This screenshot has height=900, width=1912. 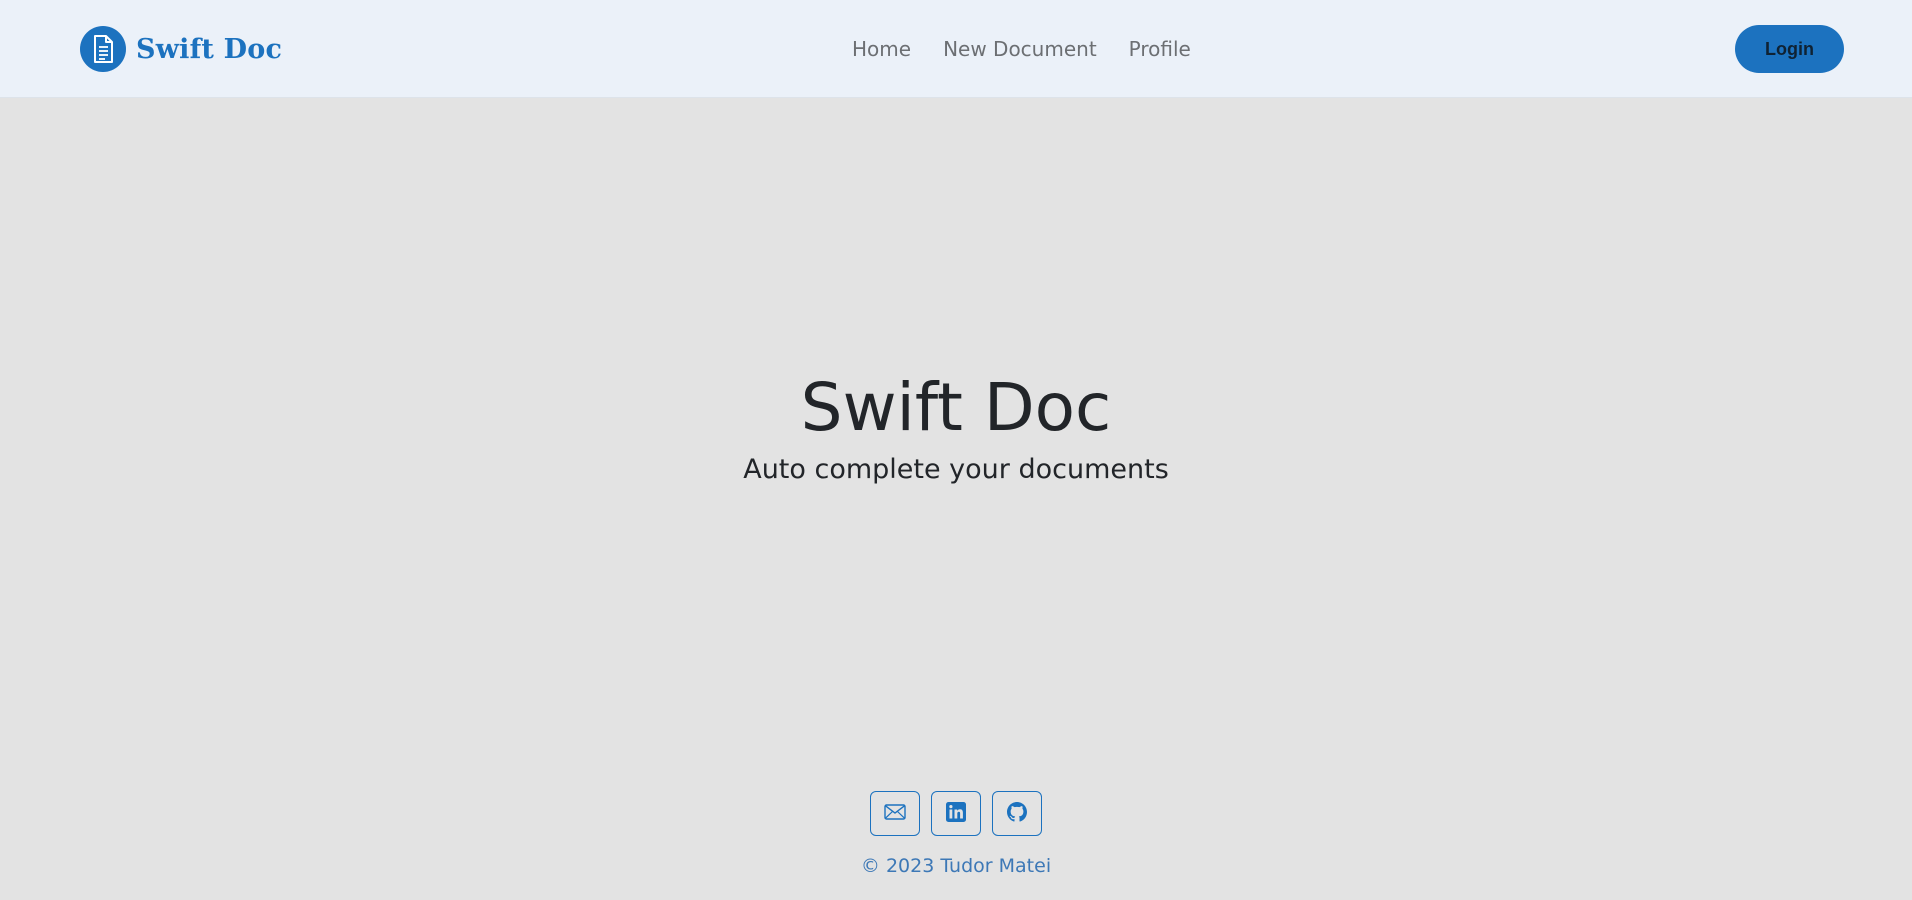 What do you see at coordinates (1789, 49) in the screenshot?
I see `login-button: Login` at bounding box center [1789, 49].